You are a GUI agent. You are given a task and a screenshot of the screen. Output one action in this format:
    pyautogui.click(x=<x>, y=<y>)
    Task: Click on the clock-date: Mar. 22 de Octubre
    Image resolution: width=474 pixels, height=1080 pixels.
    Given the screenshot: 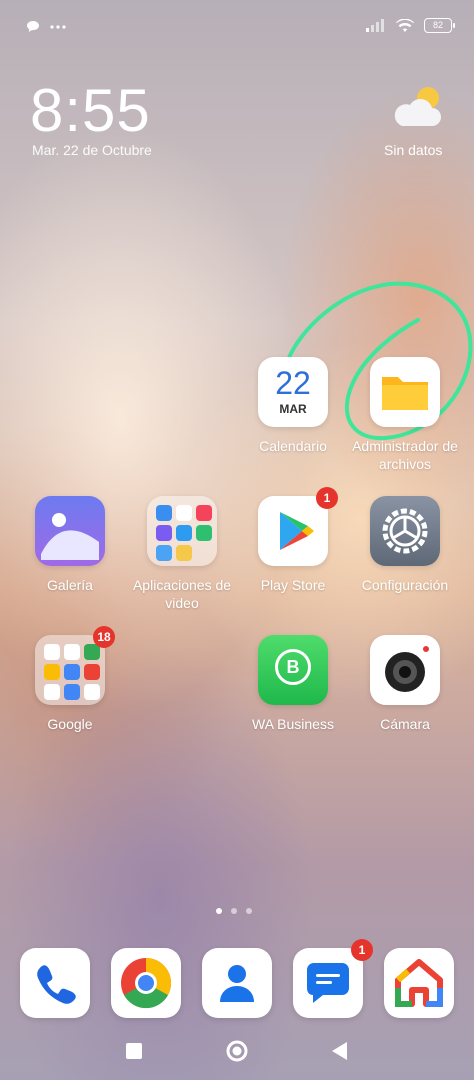 What is the action you would take?
    pyautogui.click(x=92, y=150)
    